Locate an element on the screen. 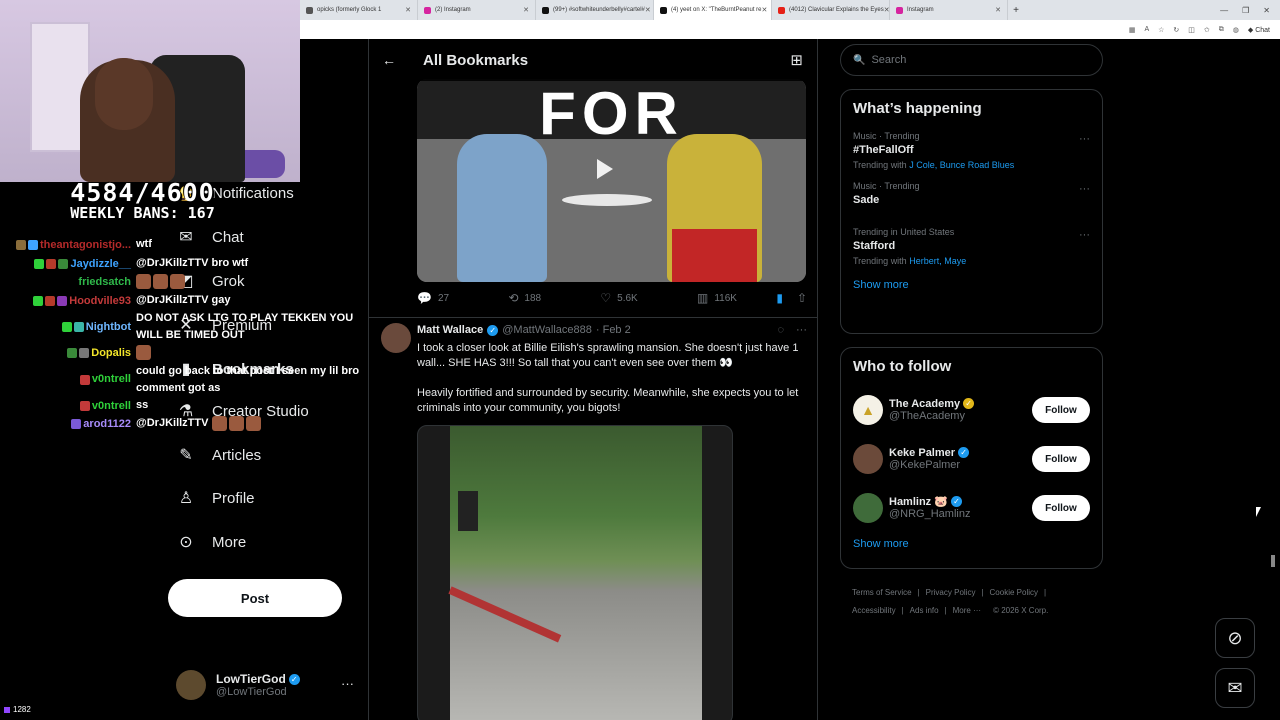  footer-link: Privacy Policy is located at coordinates (951, 592).